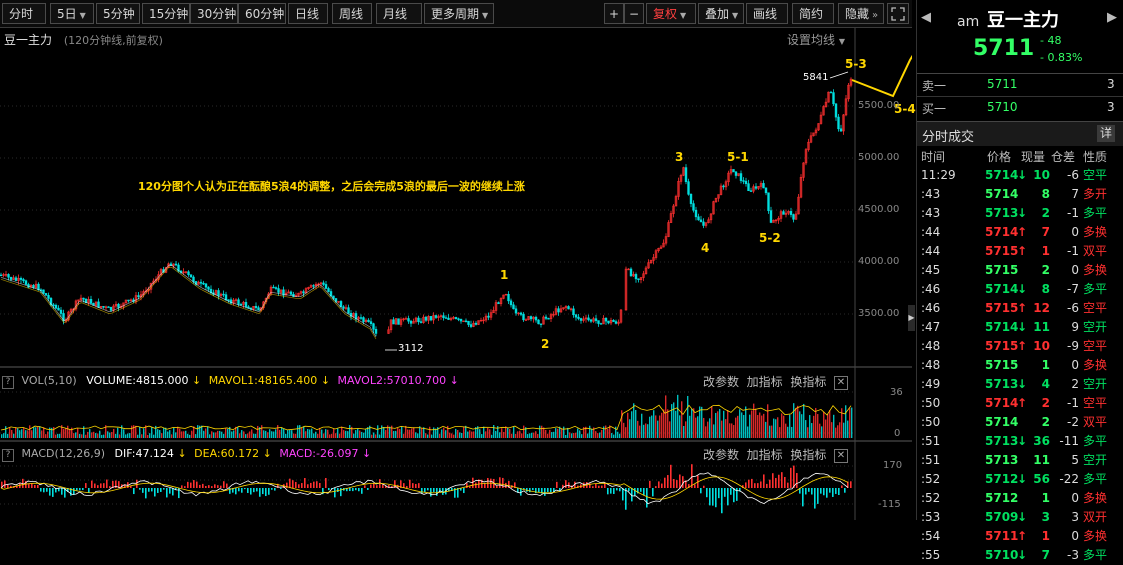 The height and width of the screenshot is (565, 1123). What do you see at coordinates (614, 13) in the screenshot?
I see `zoom-in-button: +` at bounding box center [614, 13].